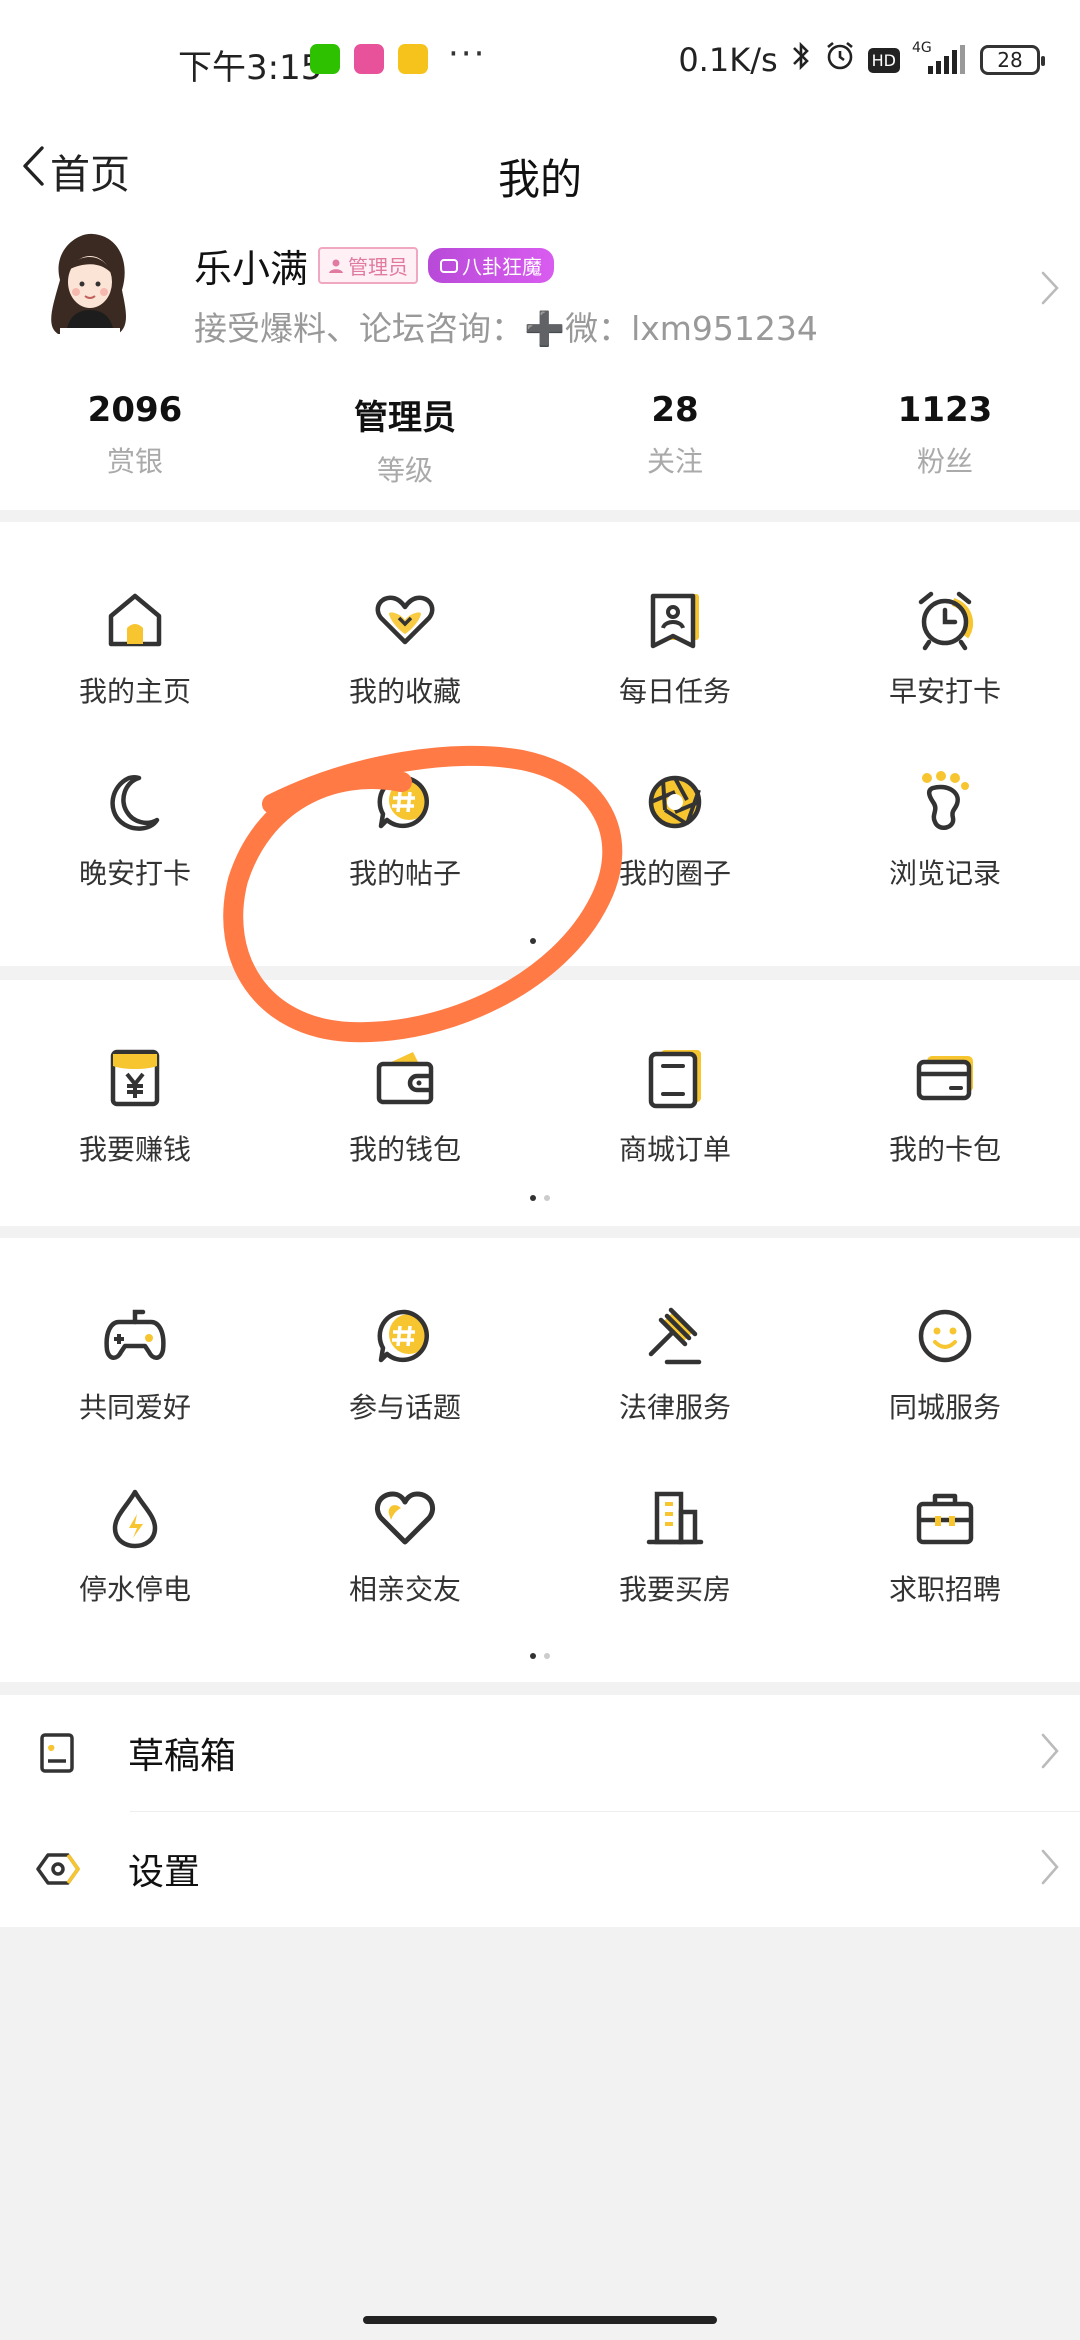 This screenshot has width=1080, height=2340. Describe the element at coordinates (675, 1363) in the screenshot. I see `grid-item-legal-services: 法律服务` at that location.